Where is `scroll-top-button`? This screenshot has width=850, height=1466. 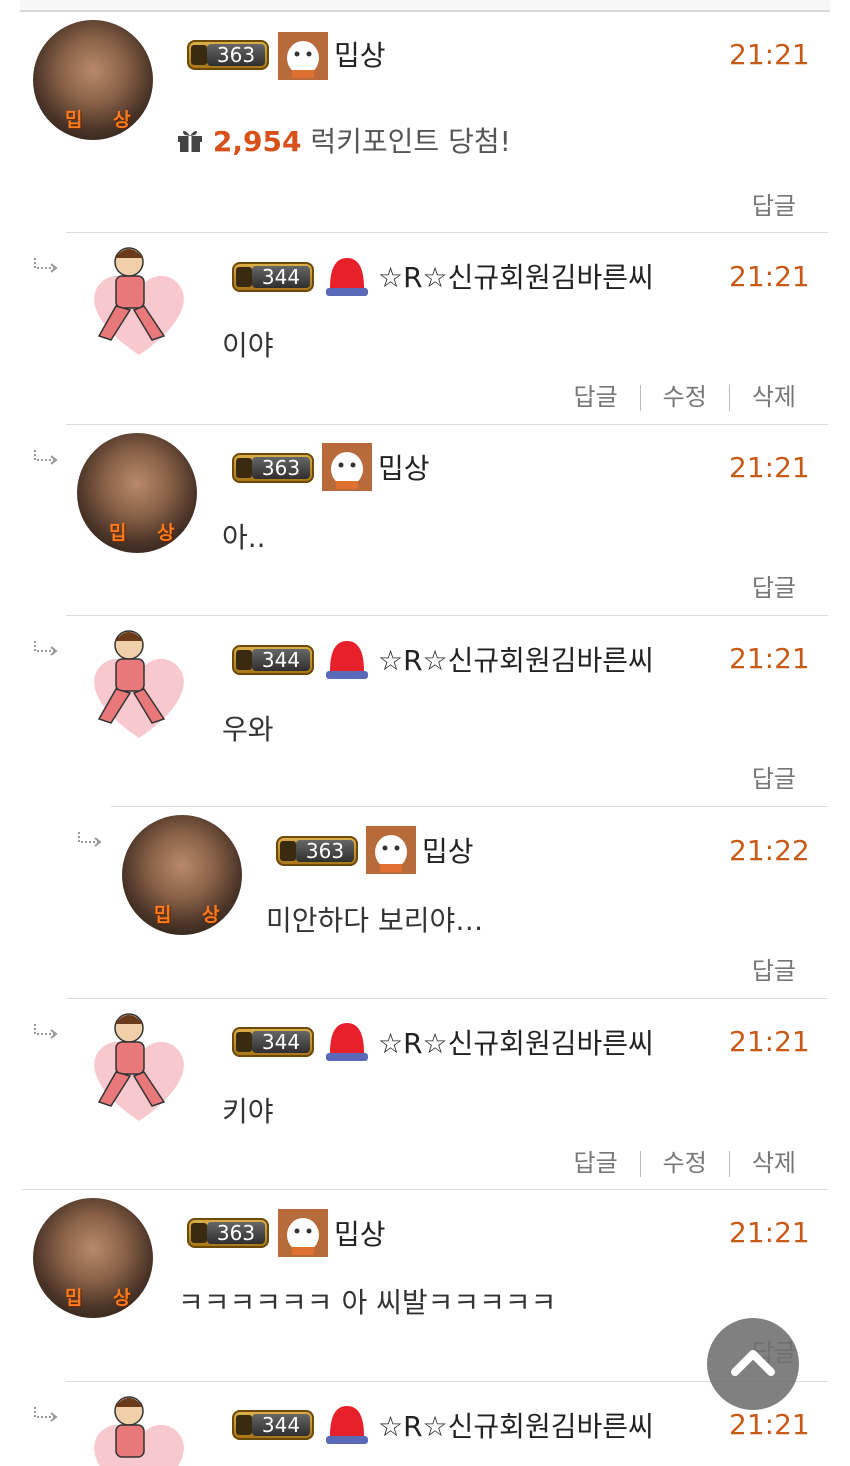 scroll-top-button is located at coordinates (753, 1364).